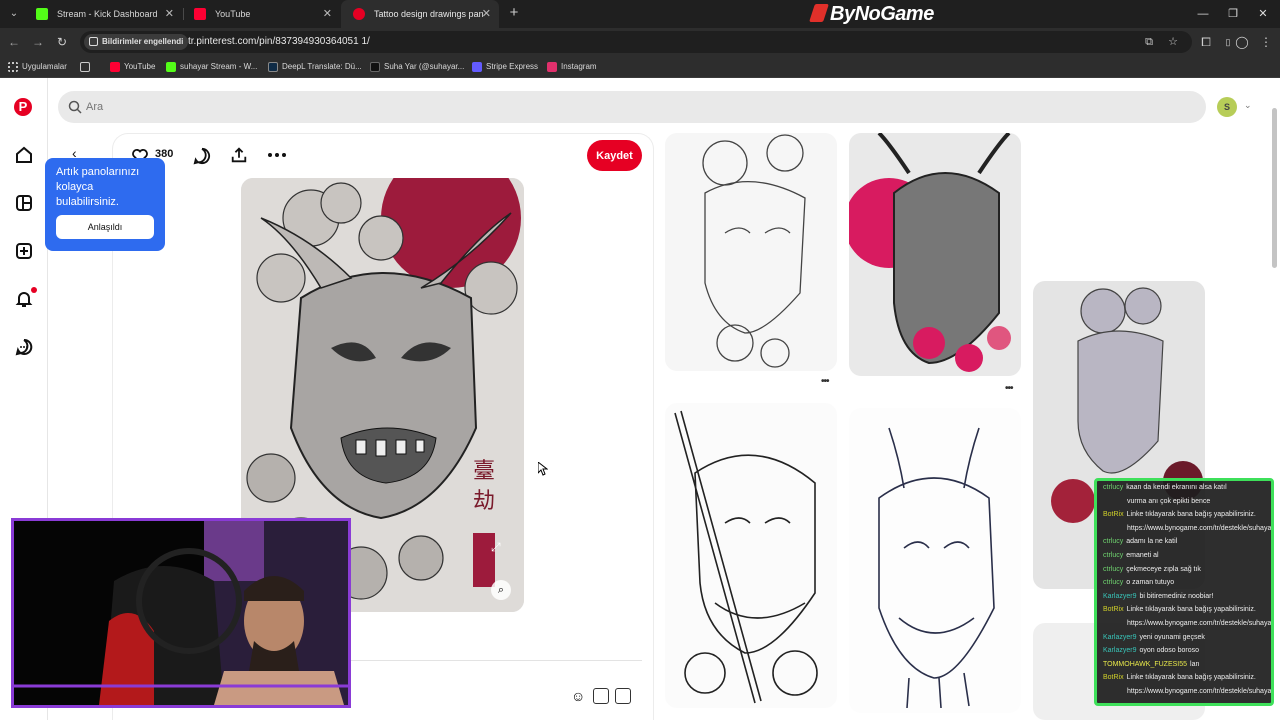 Image resolution: width=1280 pixels, height=720 pixels. What do you see at coordinates (24, 155) in the screenshot?
I see `home-icon` at bounding box center [24, 155].